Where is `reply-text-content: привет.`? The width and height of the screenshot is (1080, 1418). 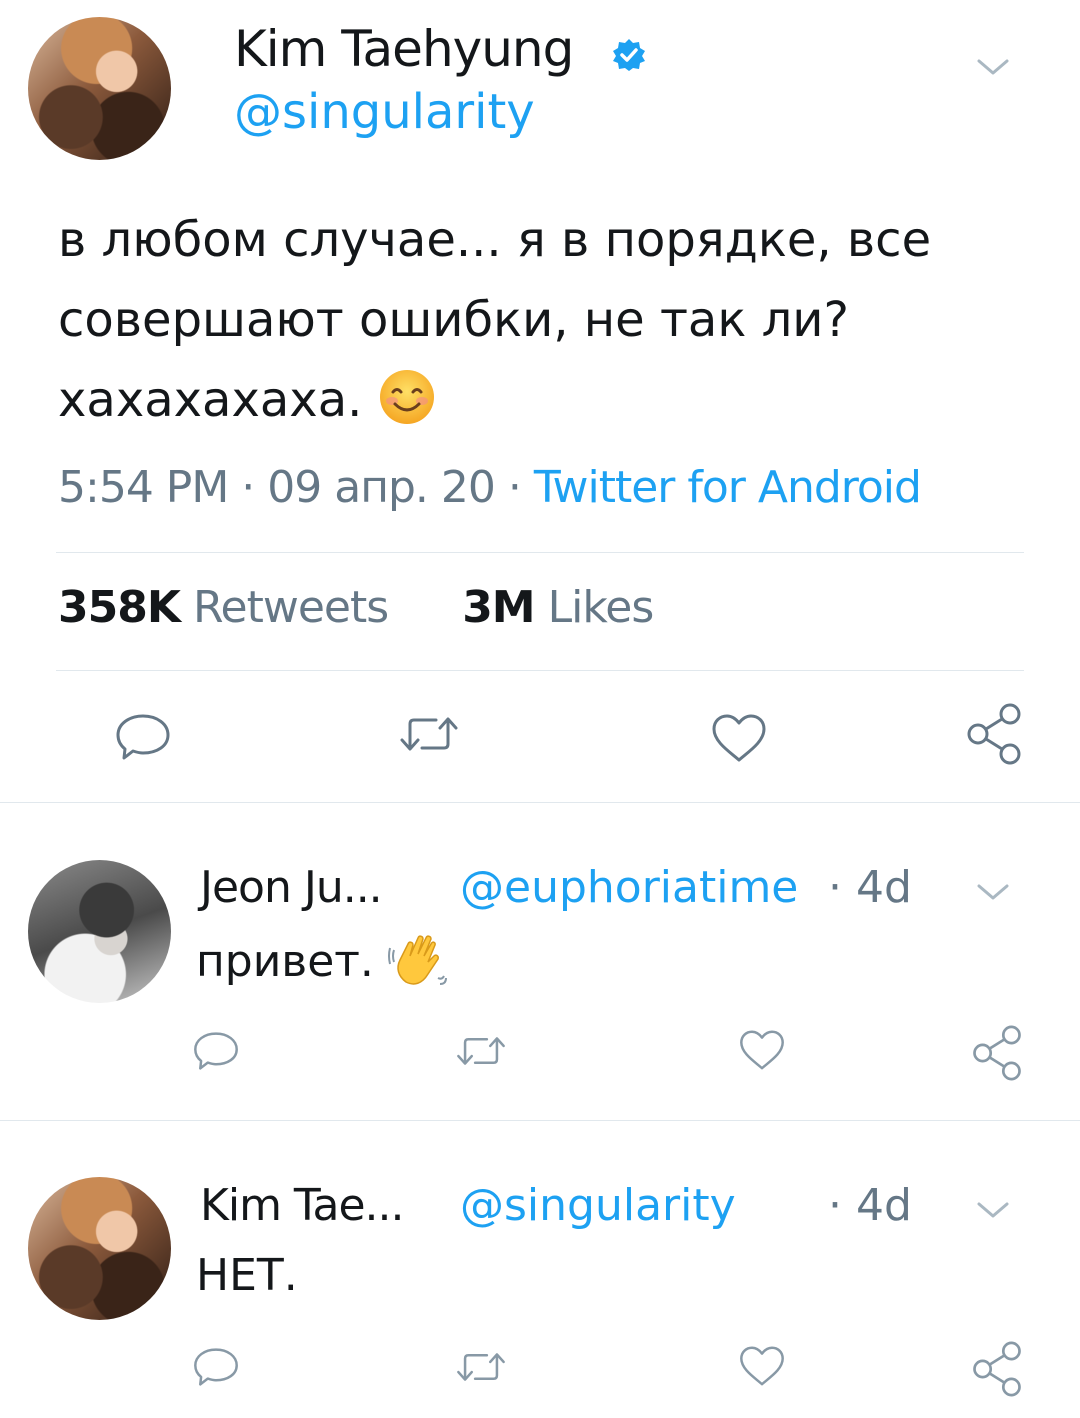 reply-text-content: привет. is located at coordinates (285, 961).